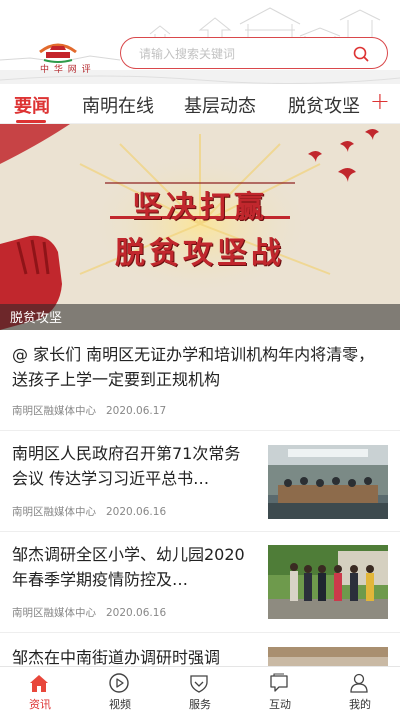 Image resolution: width=400 pixels, height=710 pixels. I want to click on nav-services-label: 服务, so click(200, 704).